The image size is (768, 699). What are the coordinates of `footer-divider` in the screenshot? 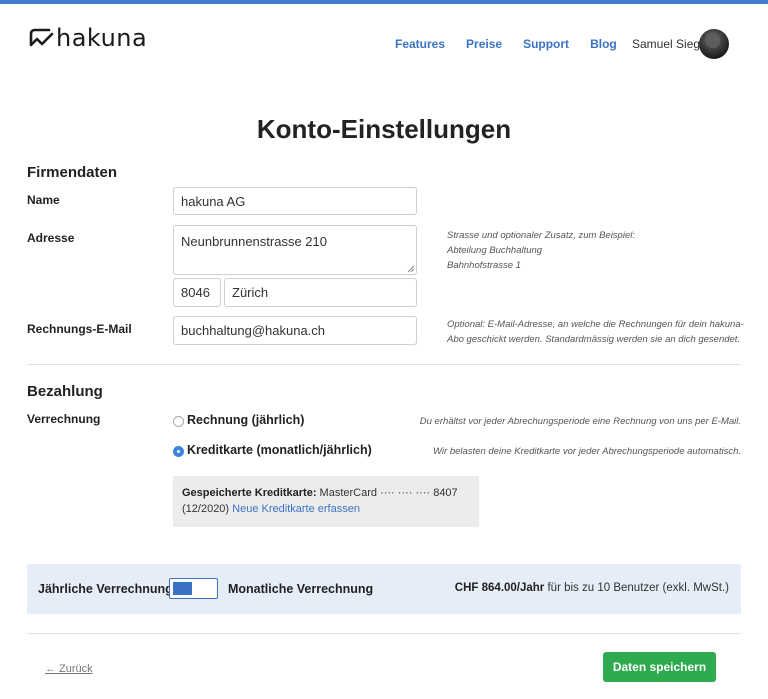 It's located at (384, 633).